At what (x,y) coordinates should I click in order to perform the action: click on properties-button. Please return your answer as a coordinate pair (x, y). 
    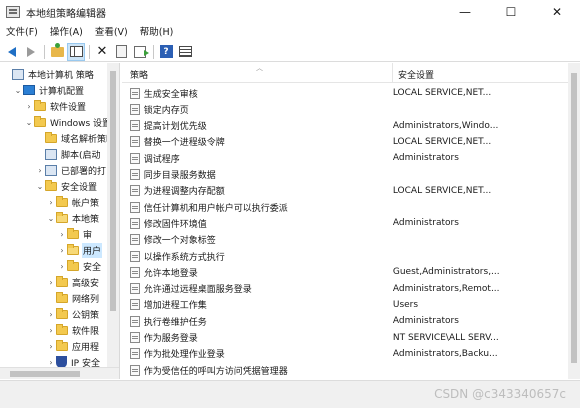
    Looking at the image, I should click on (121, 52).